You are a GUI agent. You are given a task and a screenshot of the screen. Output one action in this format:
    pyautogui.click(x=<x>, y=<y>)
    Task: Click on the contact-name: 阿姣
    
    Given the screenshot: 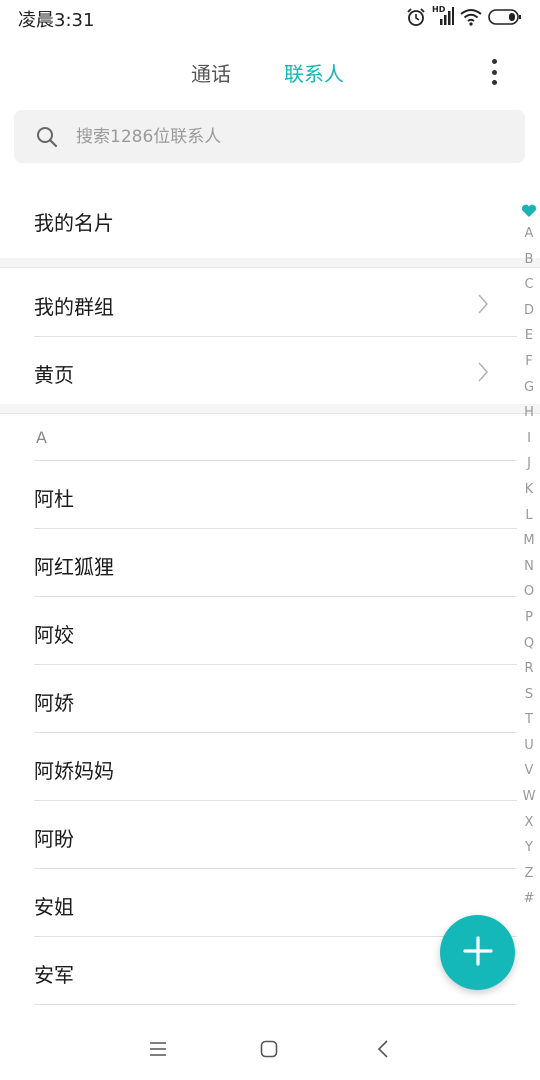 What is the action you would take?
    pyautogui.click(x=54, y=635)
    